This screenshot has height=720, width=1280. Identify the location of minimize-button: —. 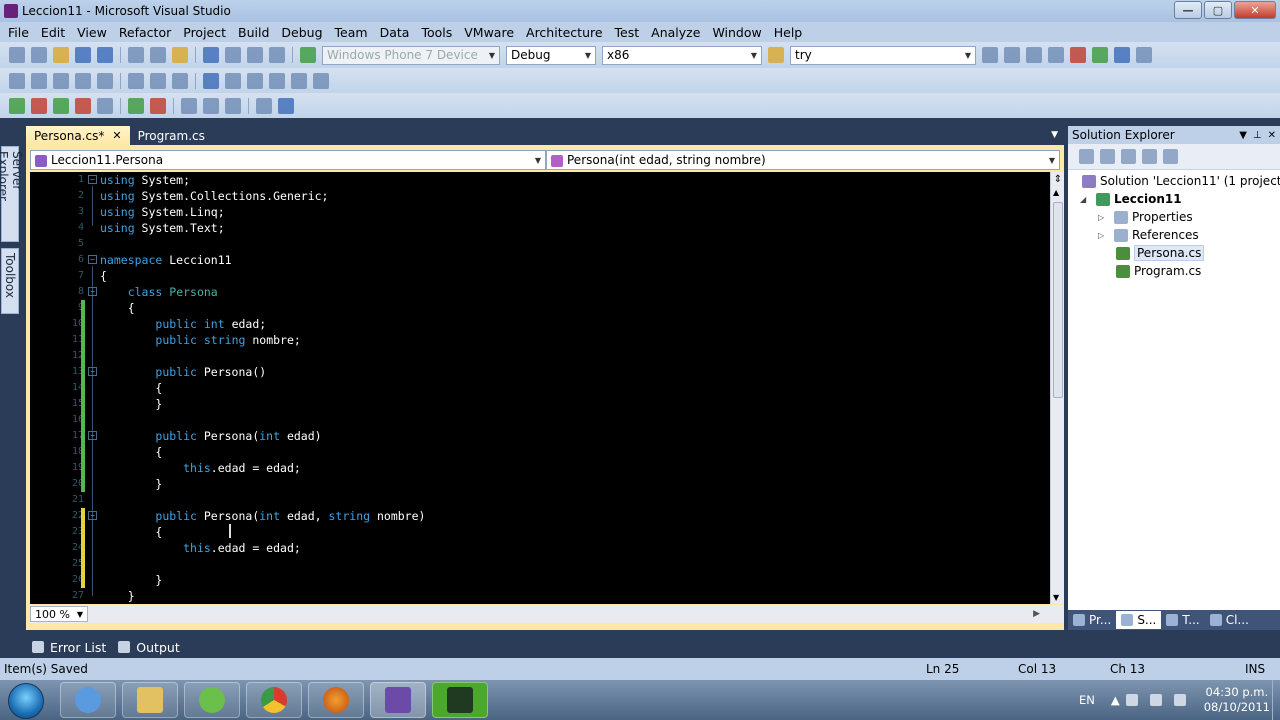
(1188, 10).